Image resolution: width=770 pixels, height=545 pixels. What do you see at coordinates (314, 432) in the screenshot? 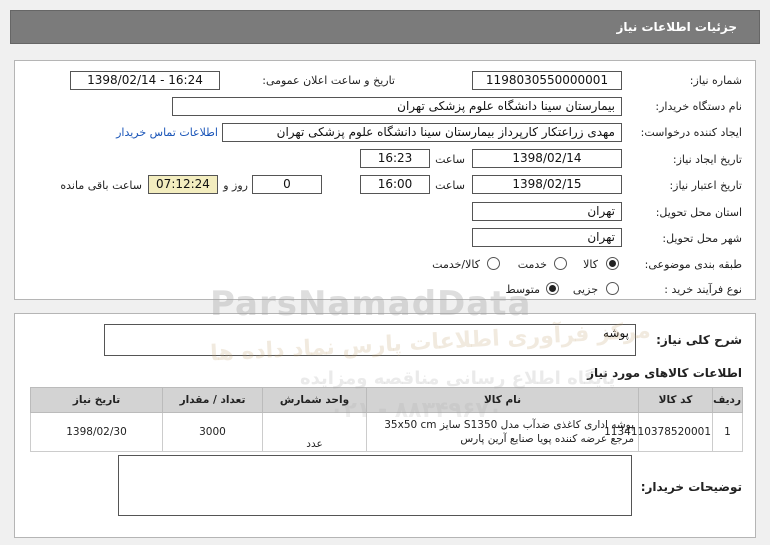
I see `row-unit: عدد` at bounding box center [314, 432].